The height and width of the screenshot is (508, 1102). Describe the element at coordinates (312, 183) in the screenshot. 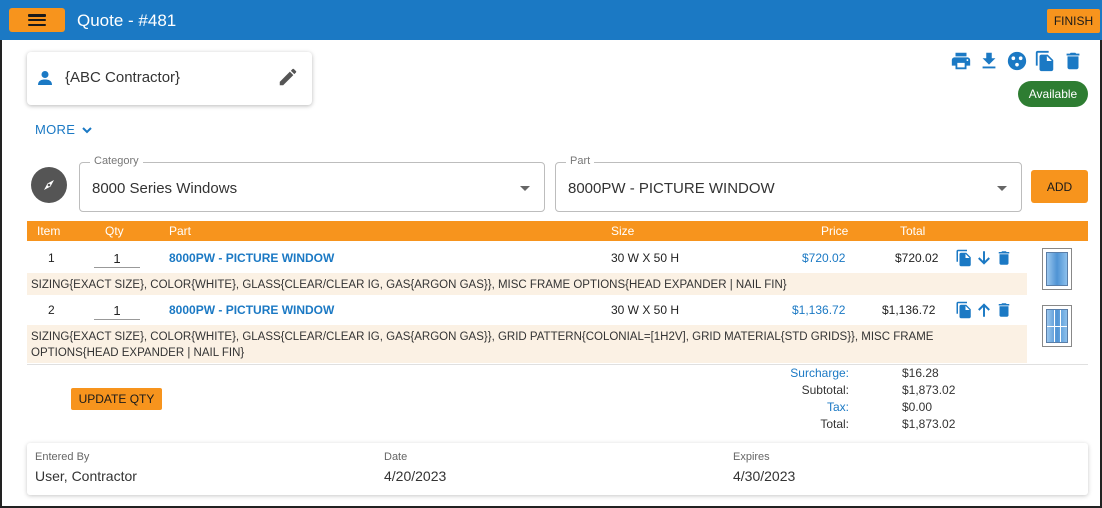

I see `category-select: Category 8000 Series Windows` at that location.